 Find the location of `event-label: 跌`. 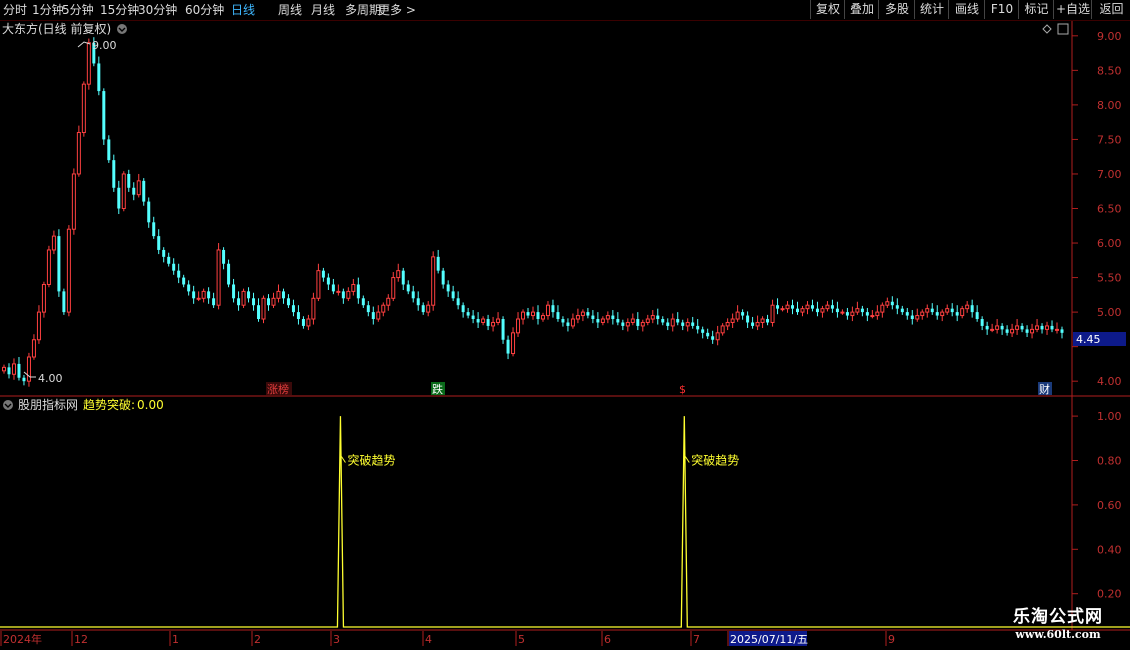

event-label: 跌 is located at coordinates (437, 389).